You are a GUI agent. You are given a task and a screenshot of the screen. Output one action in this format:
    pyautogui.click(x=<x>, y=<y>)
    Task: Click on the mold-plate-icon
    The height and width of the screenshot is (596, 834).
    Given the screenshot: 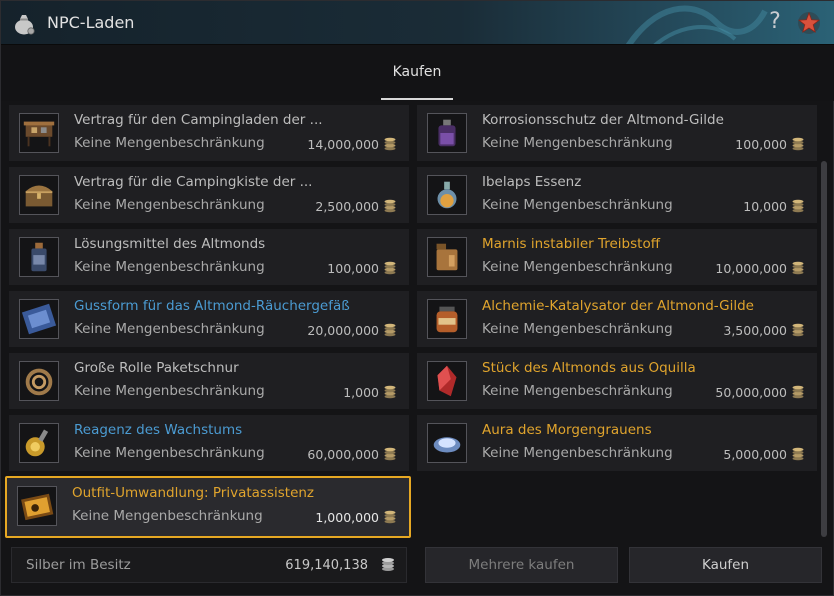 What is the action you would take?
    pyautogui.click(x=39, y=319)
    